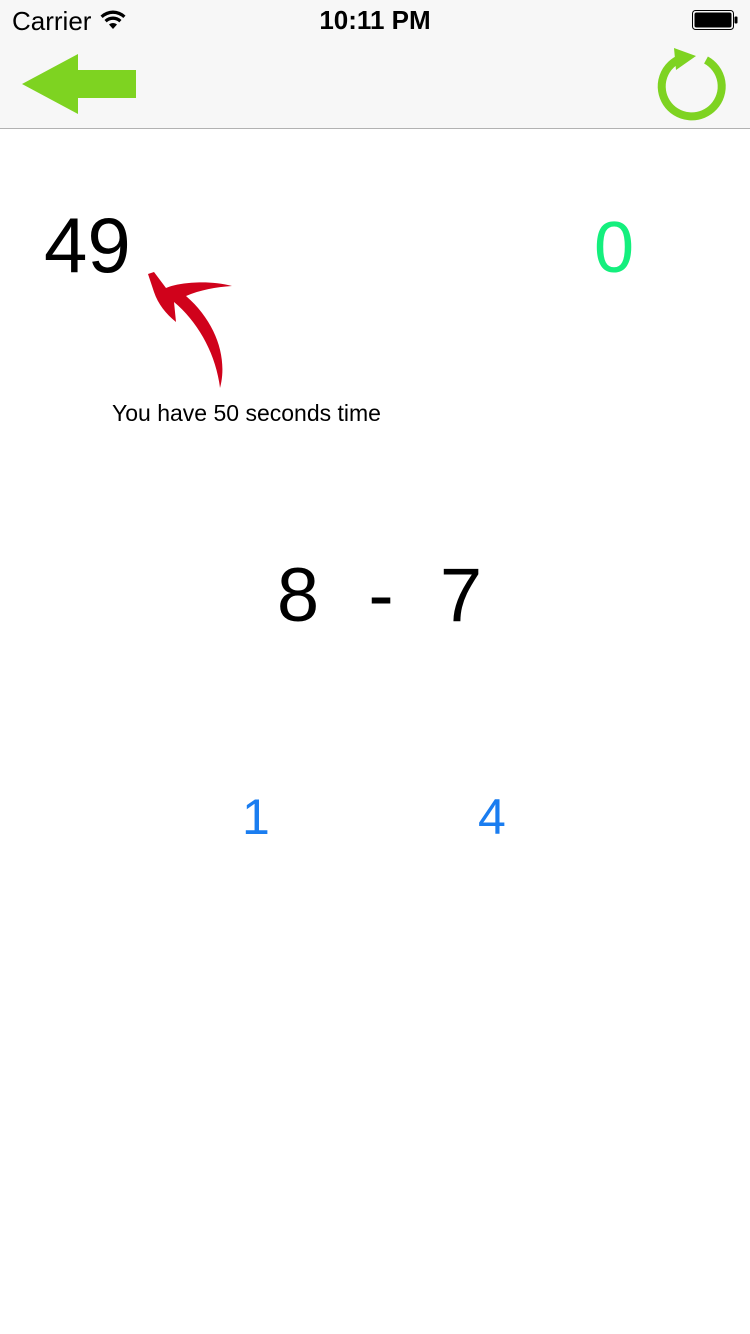 The height and width of the screenshot is (1334, 750). Describe the element at coordinates (461, 595) in the screenshot. I see `question-operand-2: 7` at that location.